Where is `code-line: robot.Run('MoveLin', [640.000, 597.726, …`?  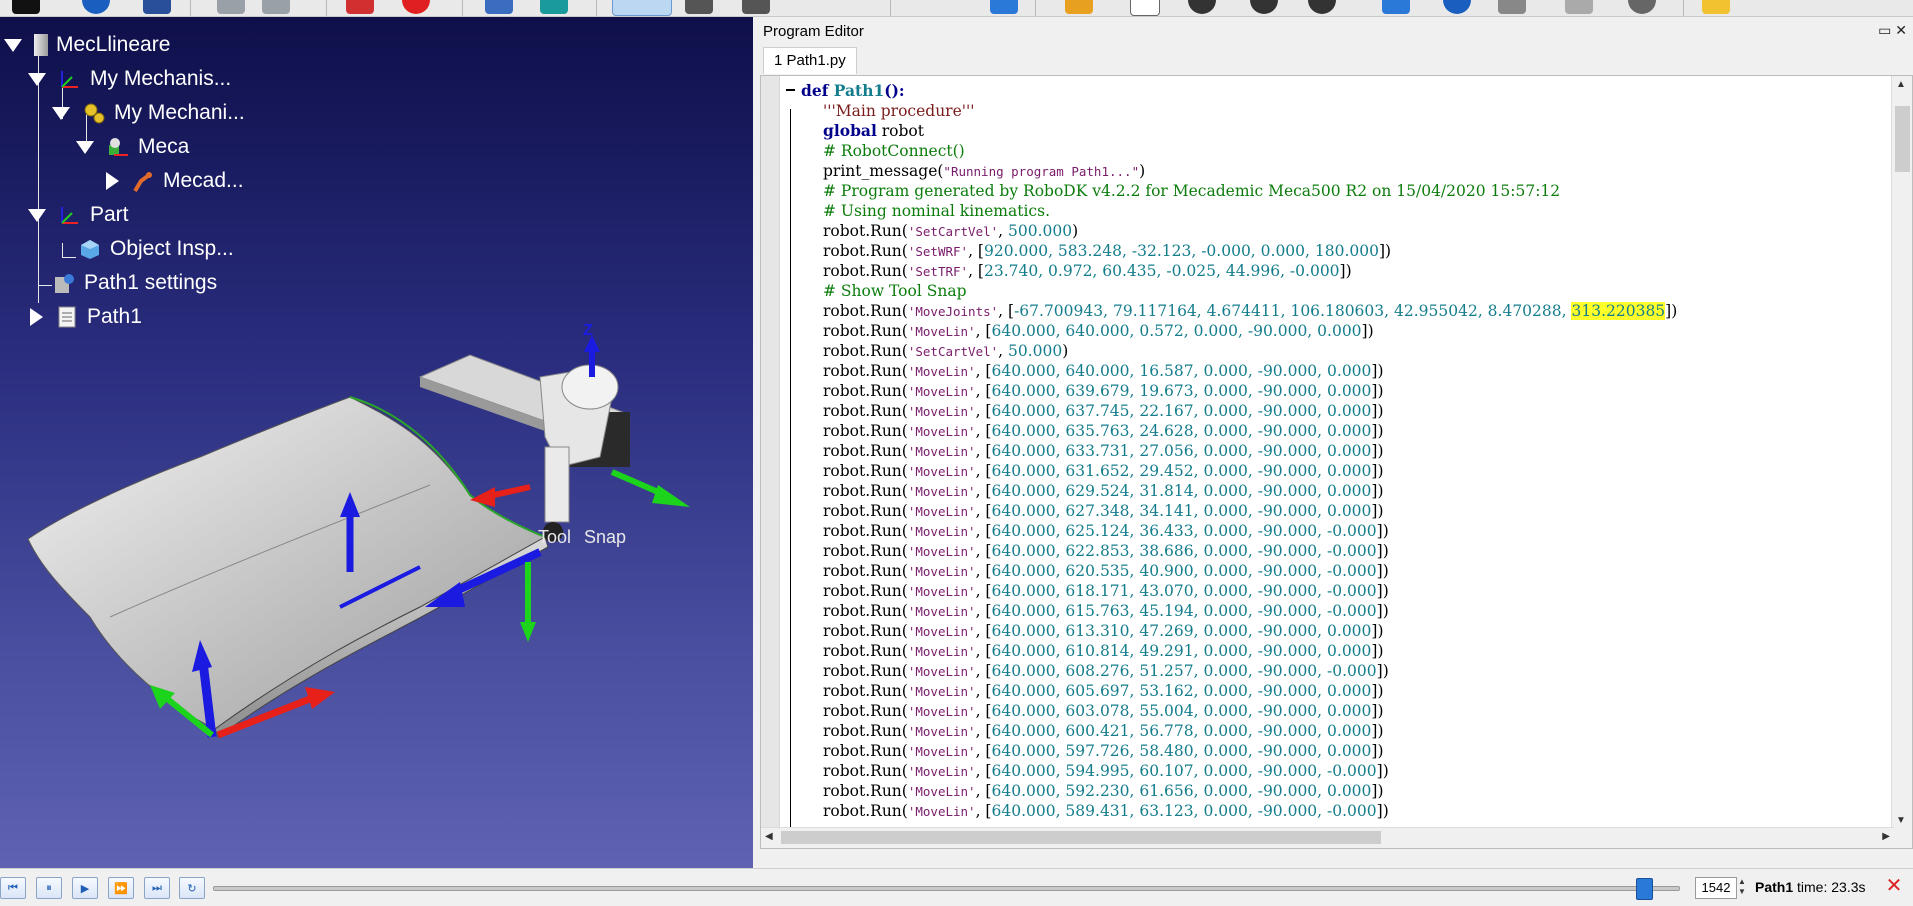
code-line: robot.Run('MoveLin', [640.000, 597.726, … is located at coordinates (1103, 751).